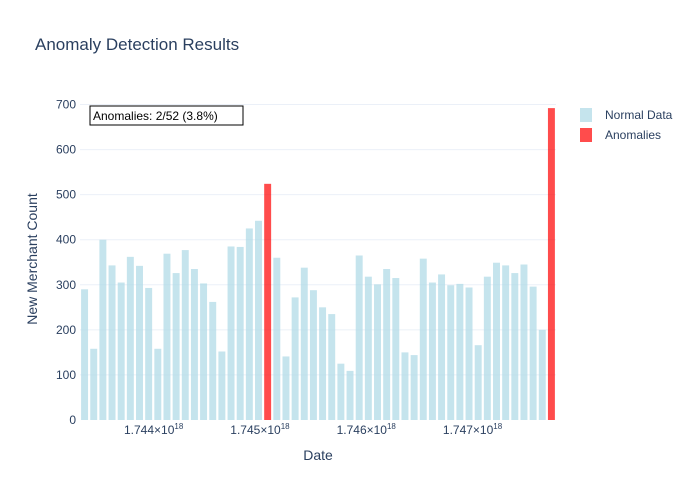 The image size is (700, 500). Describe the element at coordinates (260, 429) in the screenshot. I see `x-tick-label: 1.745×1018` at that location.